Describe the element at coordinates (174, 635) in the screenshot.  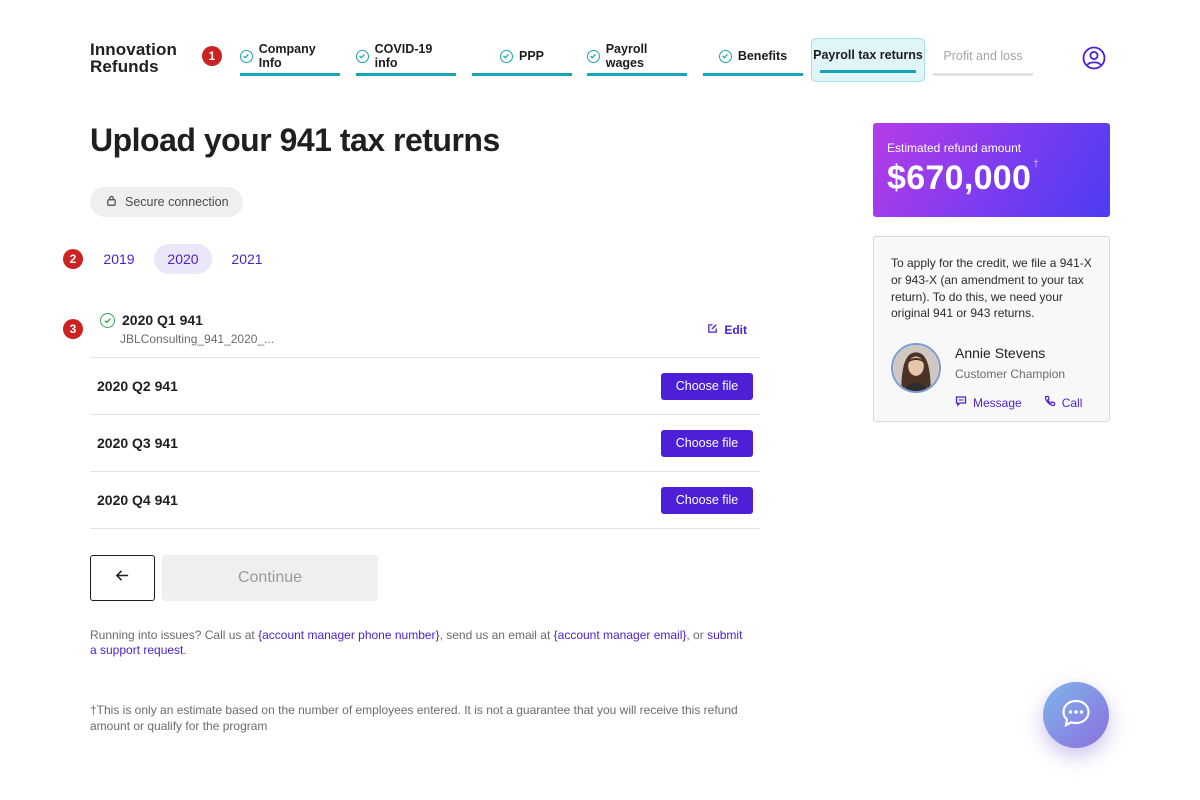
I see `help-text-part: Running into issues? Call us at` at that location.